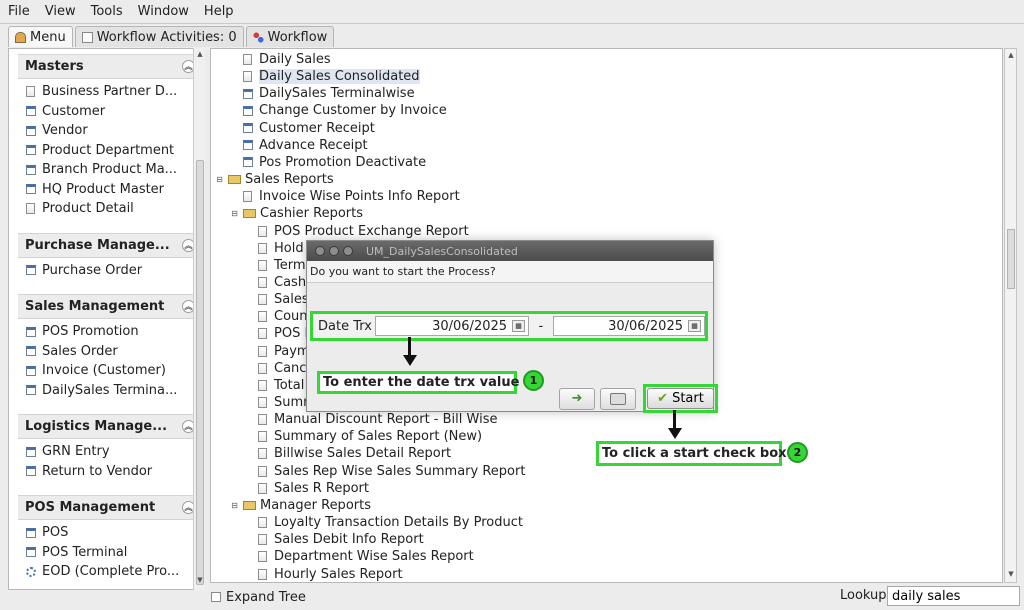 The width and height of the screenshot is (1024, 610). What do you see at coordinates (258, 37) in the screenshot?
I see `workflow-icon` at bounding box center [258, 37].